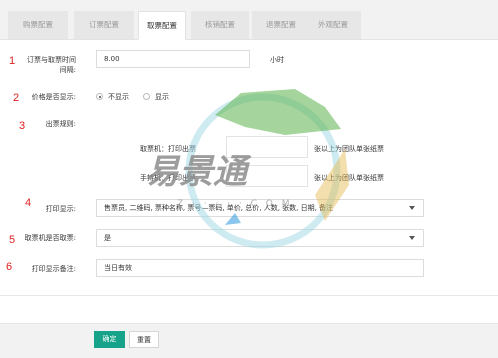 The height and width of the screenshot is (358, 498). I want to click on confirm-button: 确定, so click(109, 339).